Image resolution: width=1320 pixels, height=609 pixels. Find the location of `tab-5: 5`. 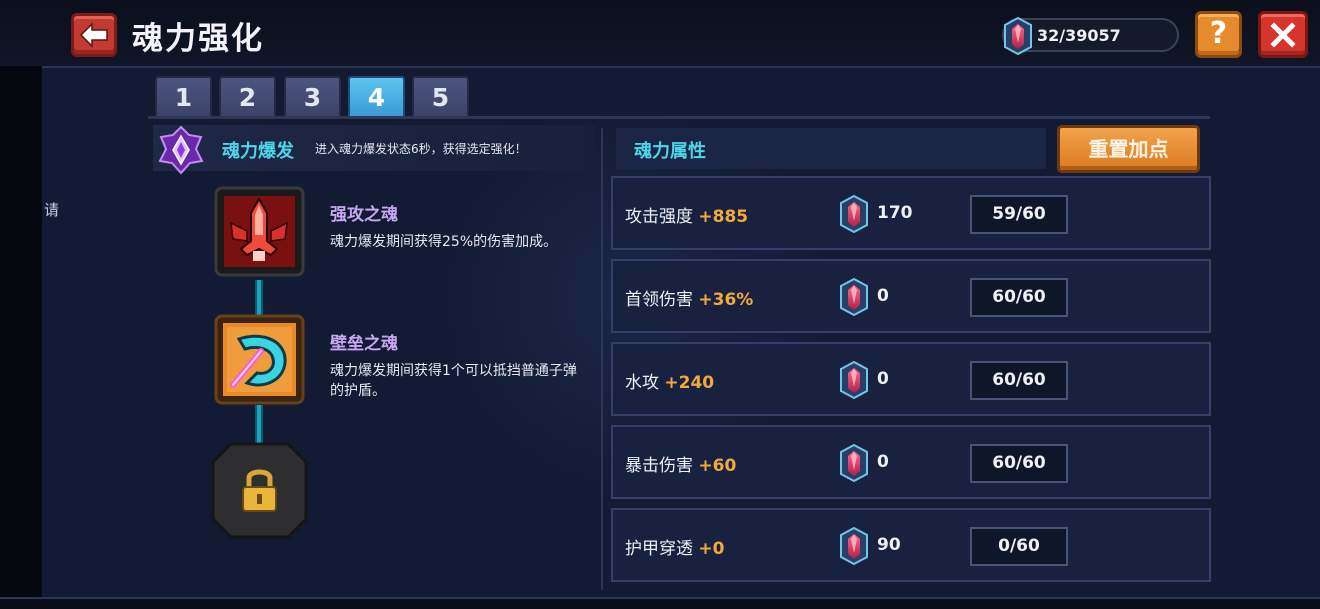

tab-5: 5 is located at coordinates (440, 96).